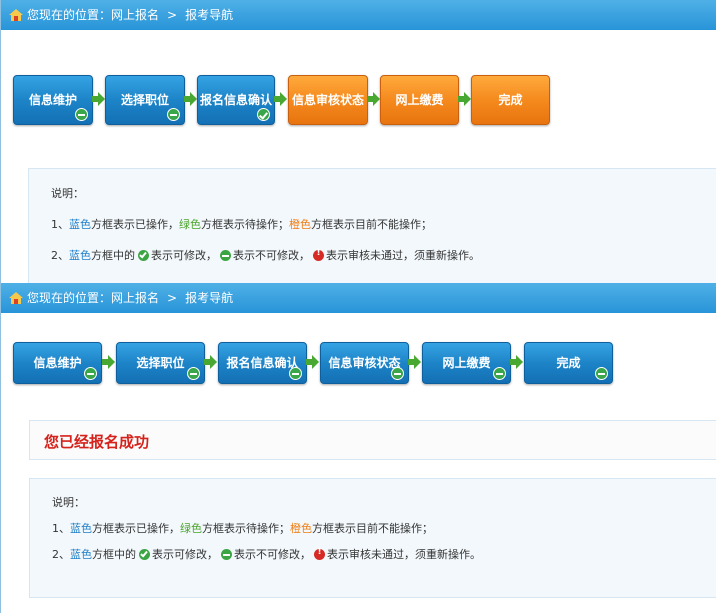  What do you see at coordinates (97, 442) in the screenshot?
I see `success-message: 您已经报名成功` at bounding box center [97, 442].